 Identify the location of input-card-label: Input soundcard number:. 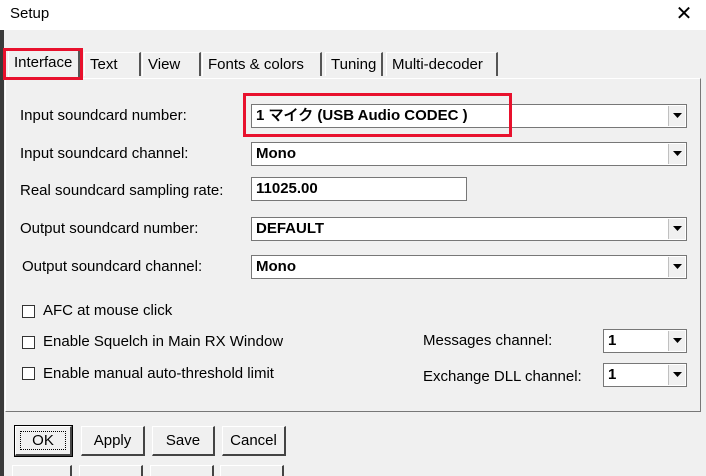
(103, 115).